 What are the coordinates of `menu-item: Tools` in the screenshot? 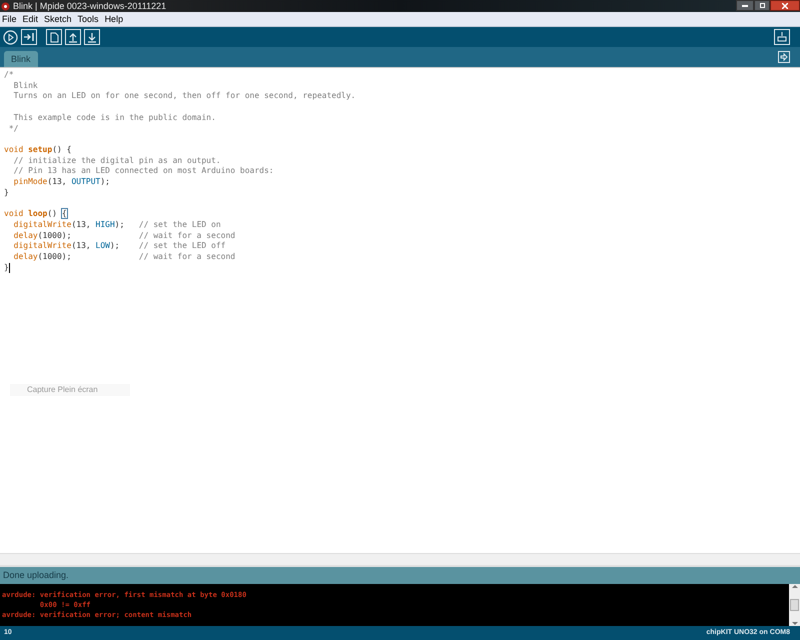 It's located at (88, 19).